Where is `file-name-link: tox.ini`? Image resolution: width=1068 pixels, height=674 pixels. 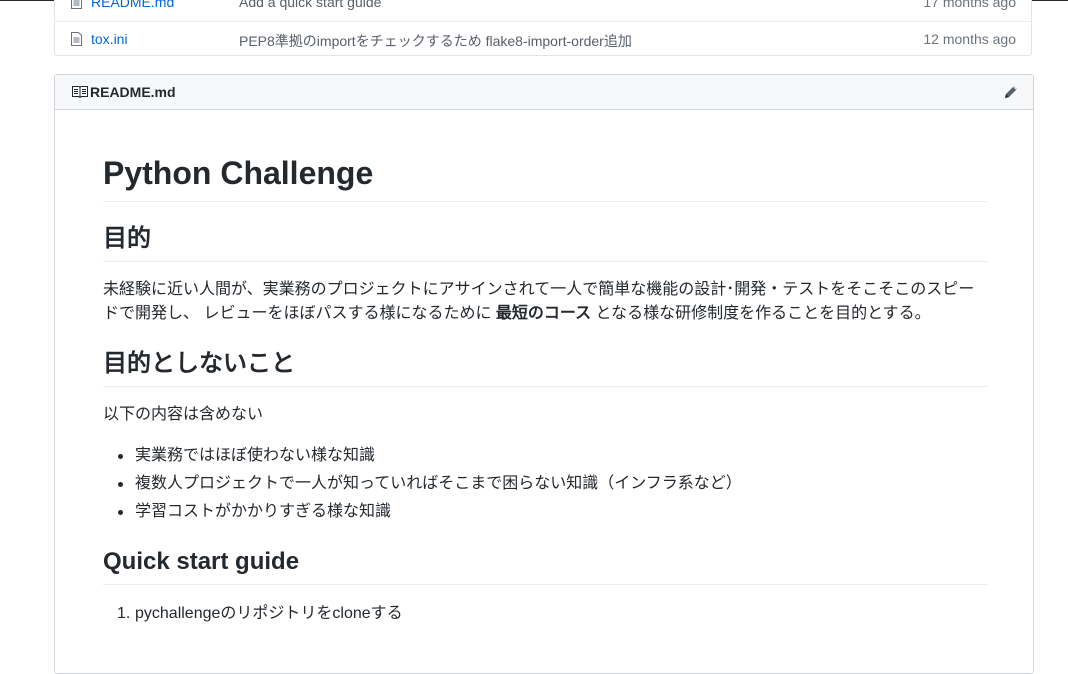
file-name-link: tox.ini is located at coordinates (109, 39).